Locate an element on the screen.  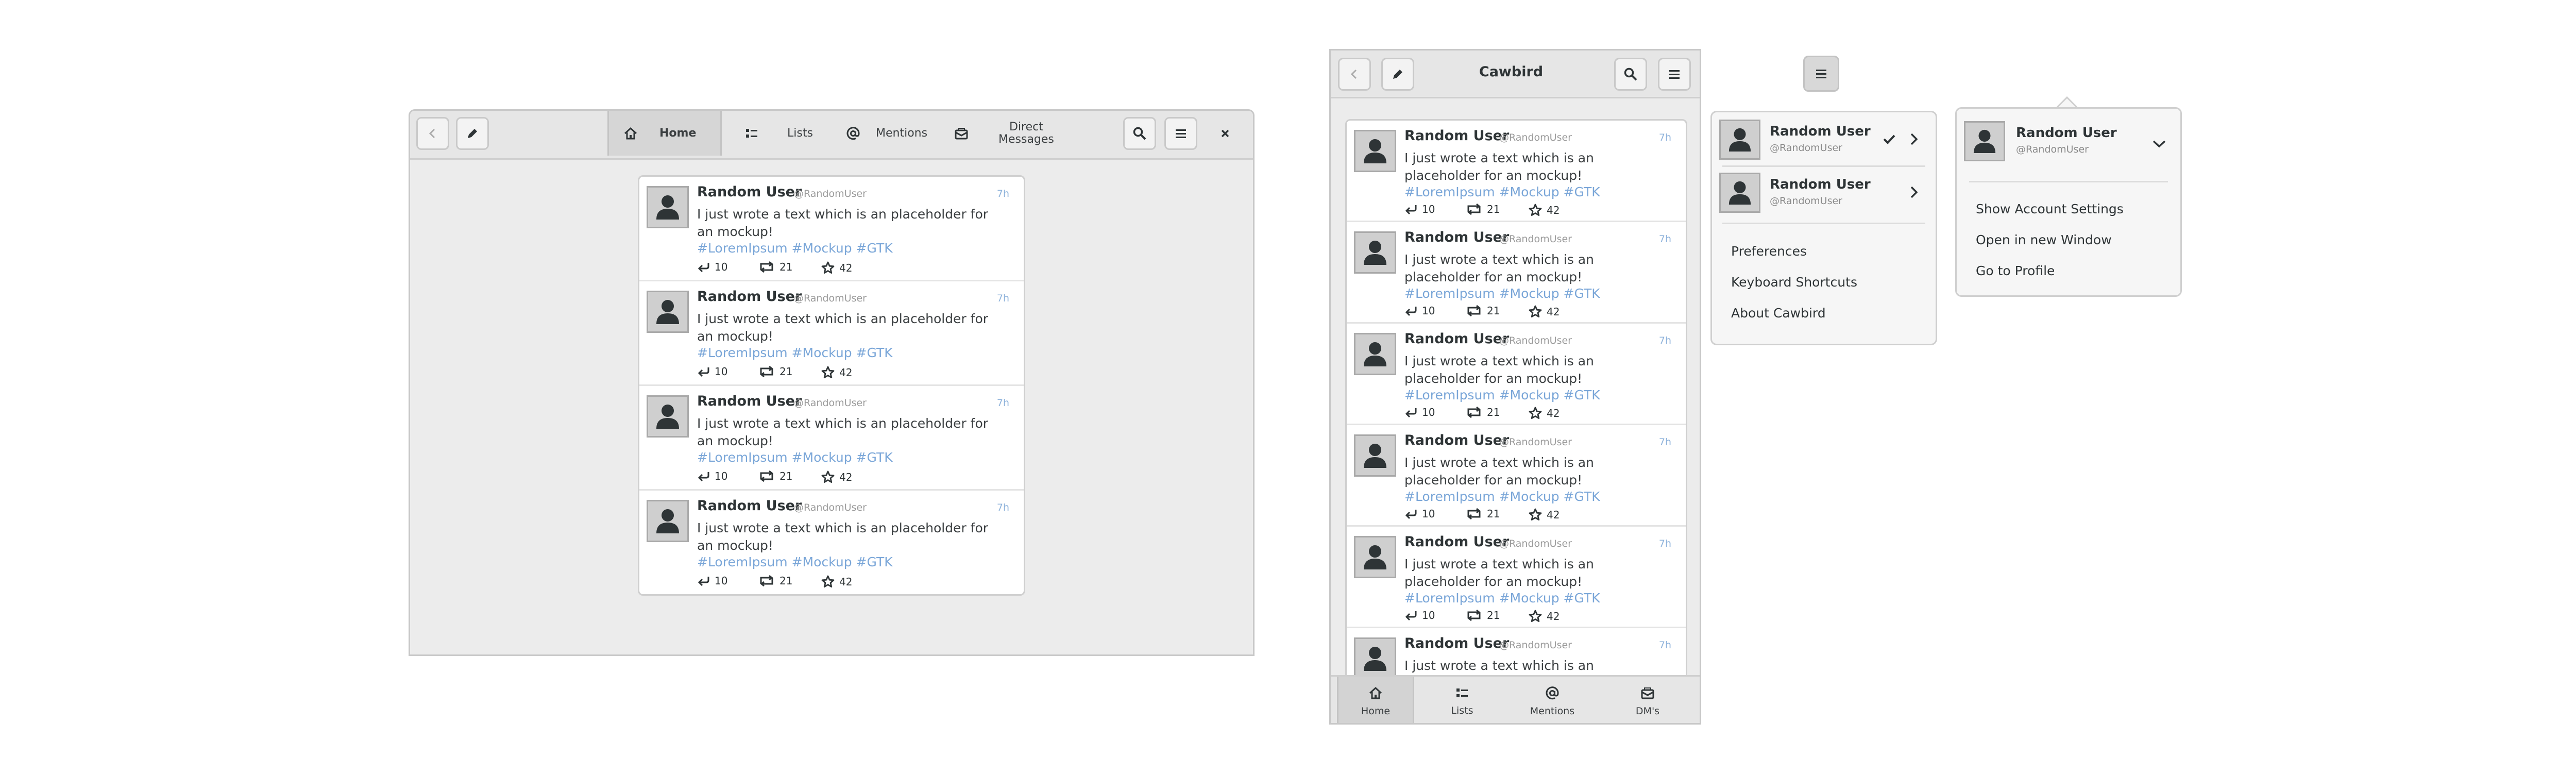
bottom-tab-mentions: Mentions is located at coordinates (1552, 700).